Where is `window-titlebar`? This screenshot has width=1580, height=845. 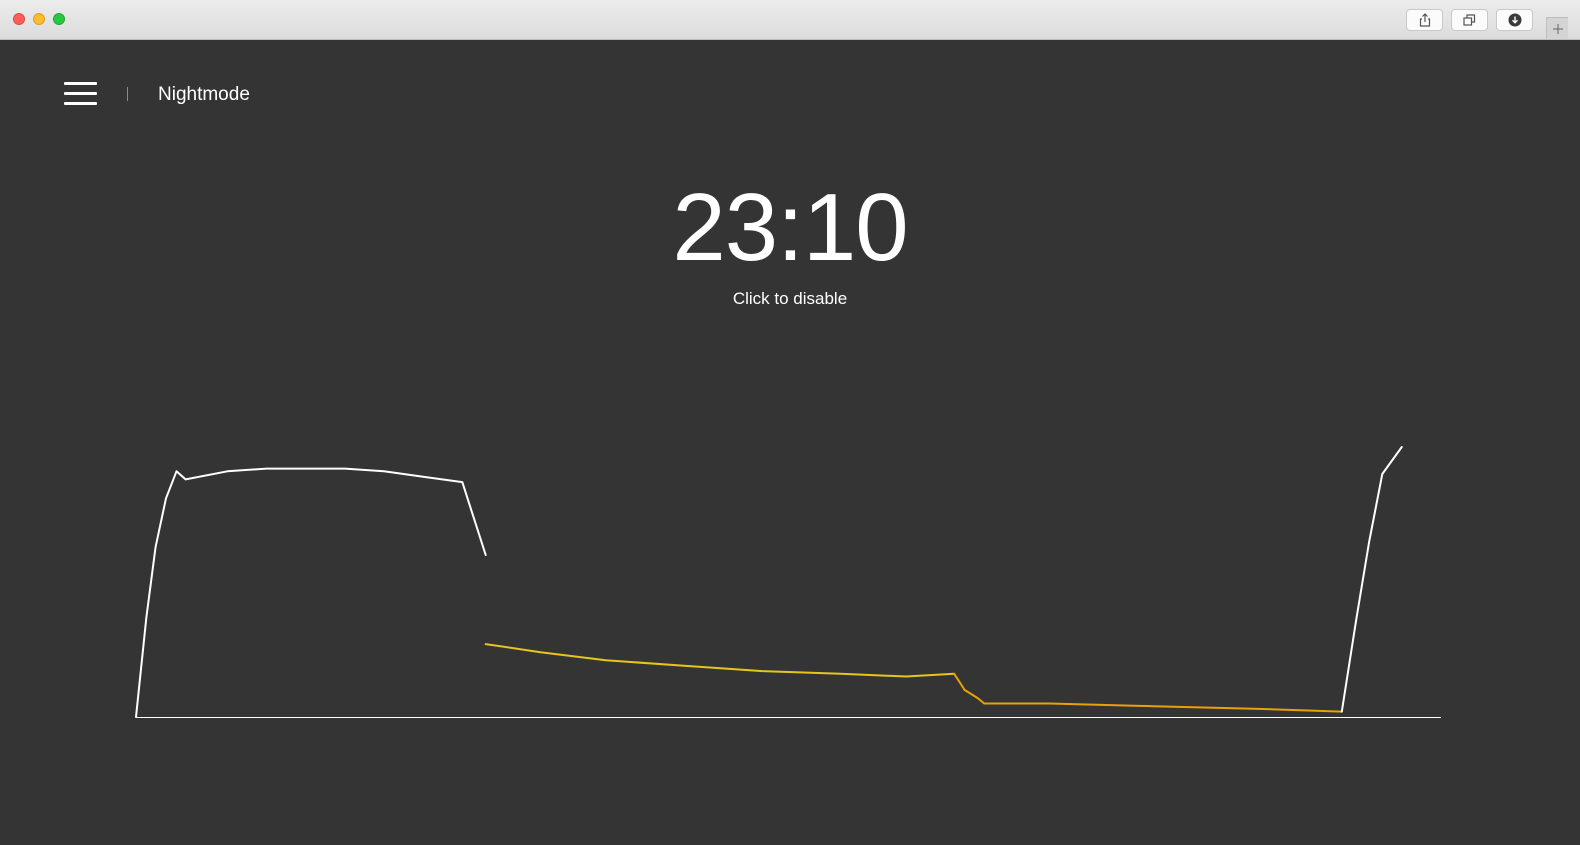
window-titlebar is located at coordinates (790, 20).